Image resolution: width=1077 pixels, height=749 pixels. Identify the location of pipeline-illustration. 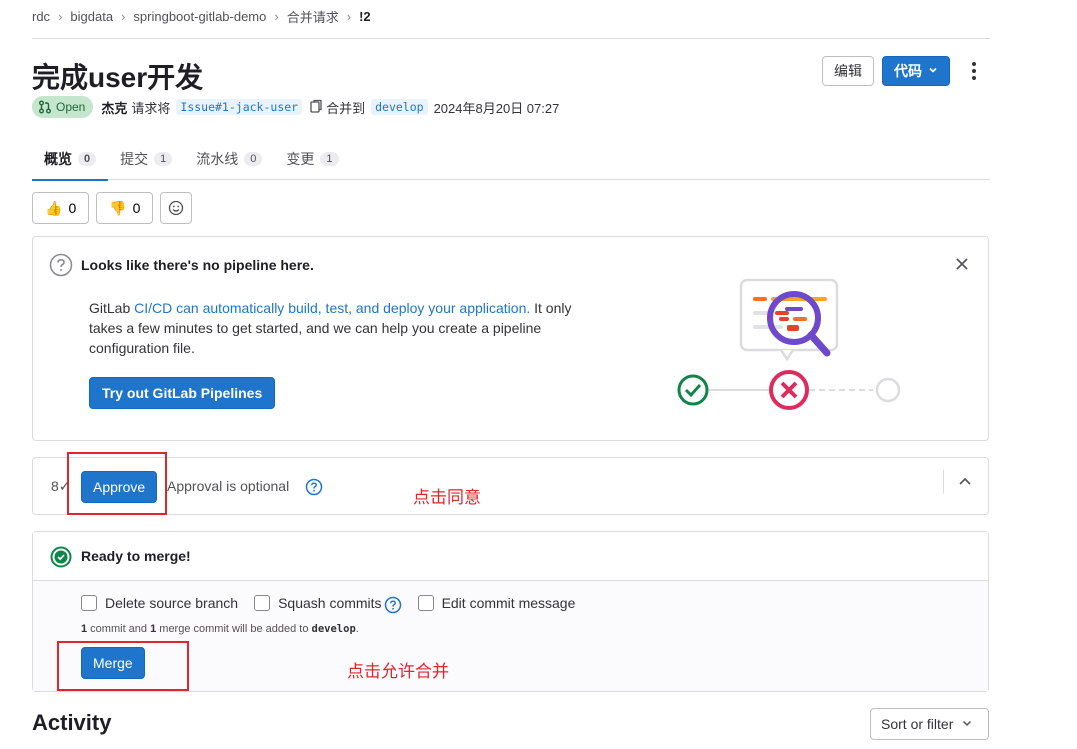
(789, 344).